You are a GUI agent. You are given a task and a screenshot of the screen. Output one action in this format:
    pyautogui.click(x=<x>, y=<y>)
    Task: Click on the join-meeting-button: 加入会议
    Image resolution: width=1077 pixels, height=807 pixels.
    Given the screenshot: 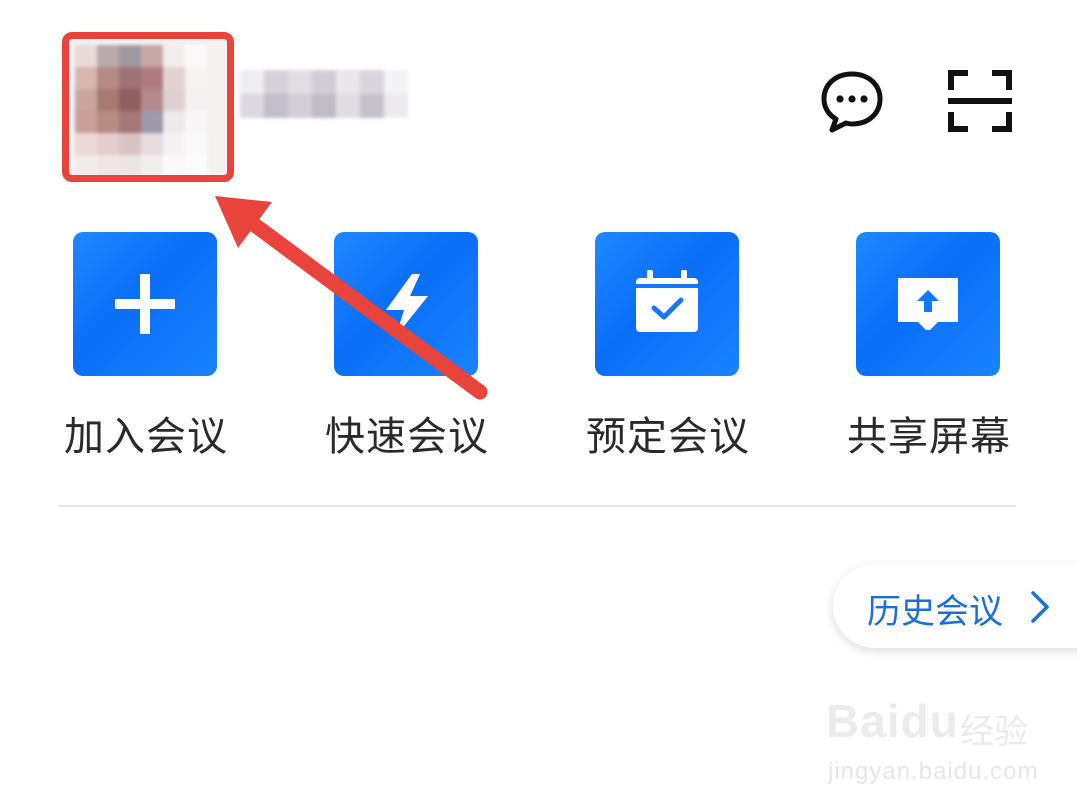 What is the action you would take?
    pyautogui.click(x=153, y=347)
    